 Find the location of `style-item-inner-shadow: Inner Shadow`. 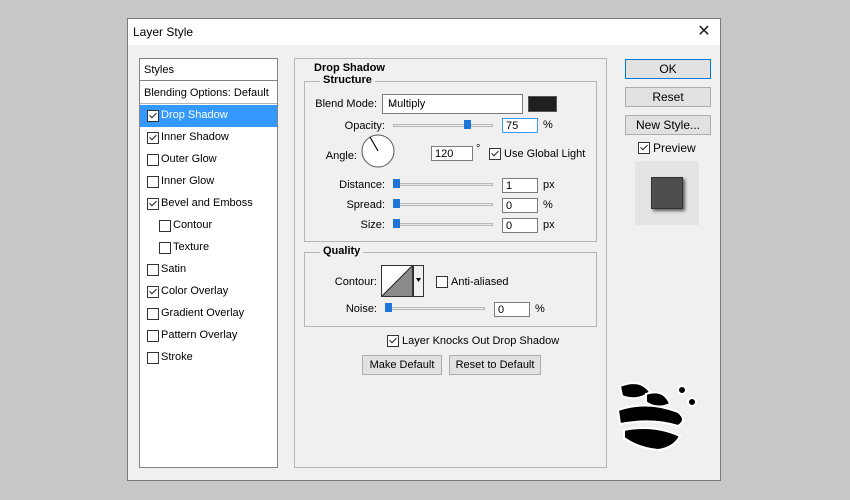

style-item-inner-shadow: Inner Shadow is located at coordinates (208, 138).